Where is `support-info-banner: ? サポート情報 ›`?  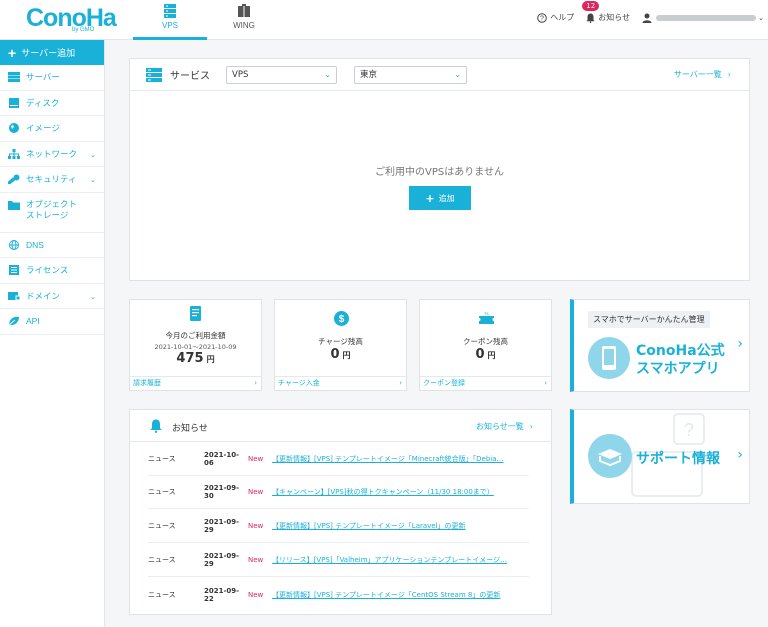
support-info-banner: ? サポート情報 › is located at coordinates (660, 456).